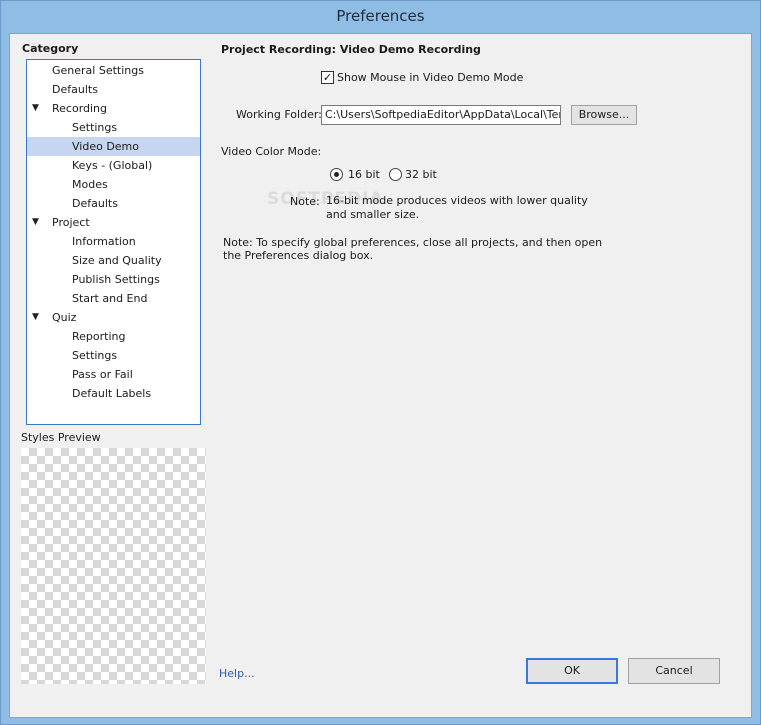 This screenshot has height=725, width=761. Describe the element at coordinates (572, 671) in the screenshot. I see `ok-button: OK` at that location.